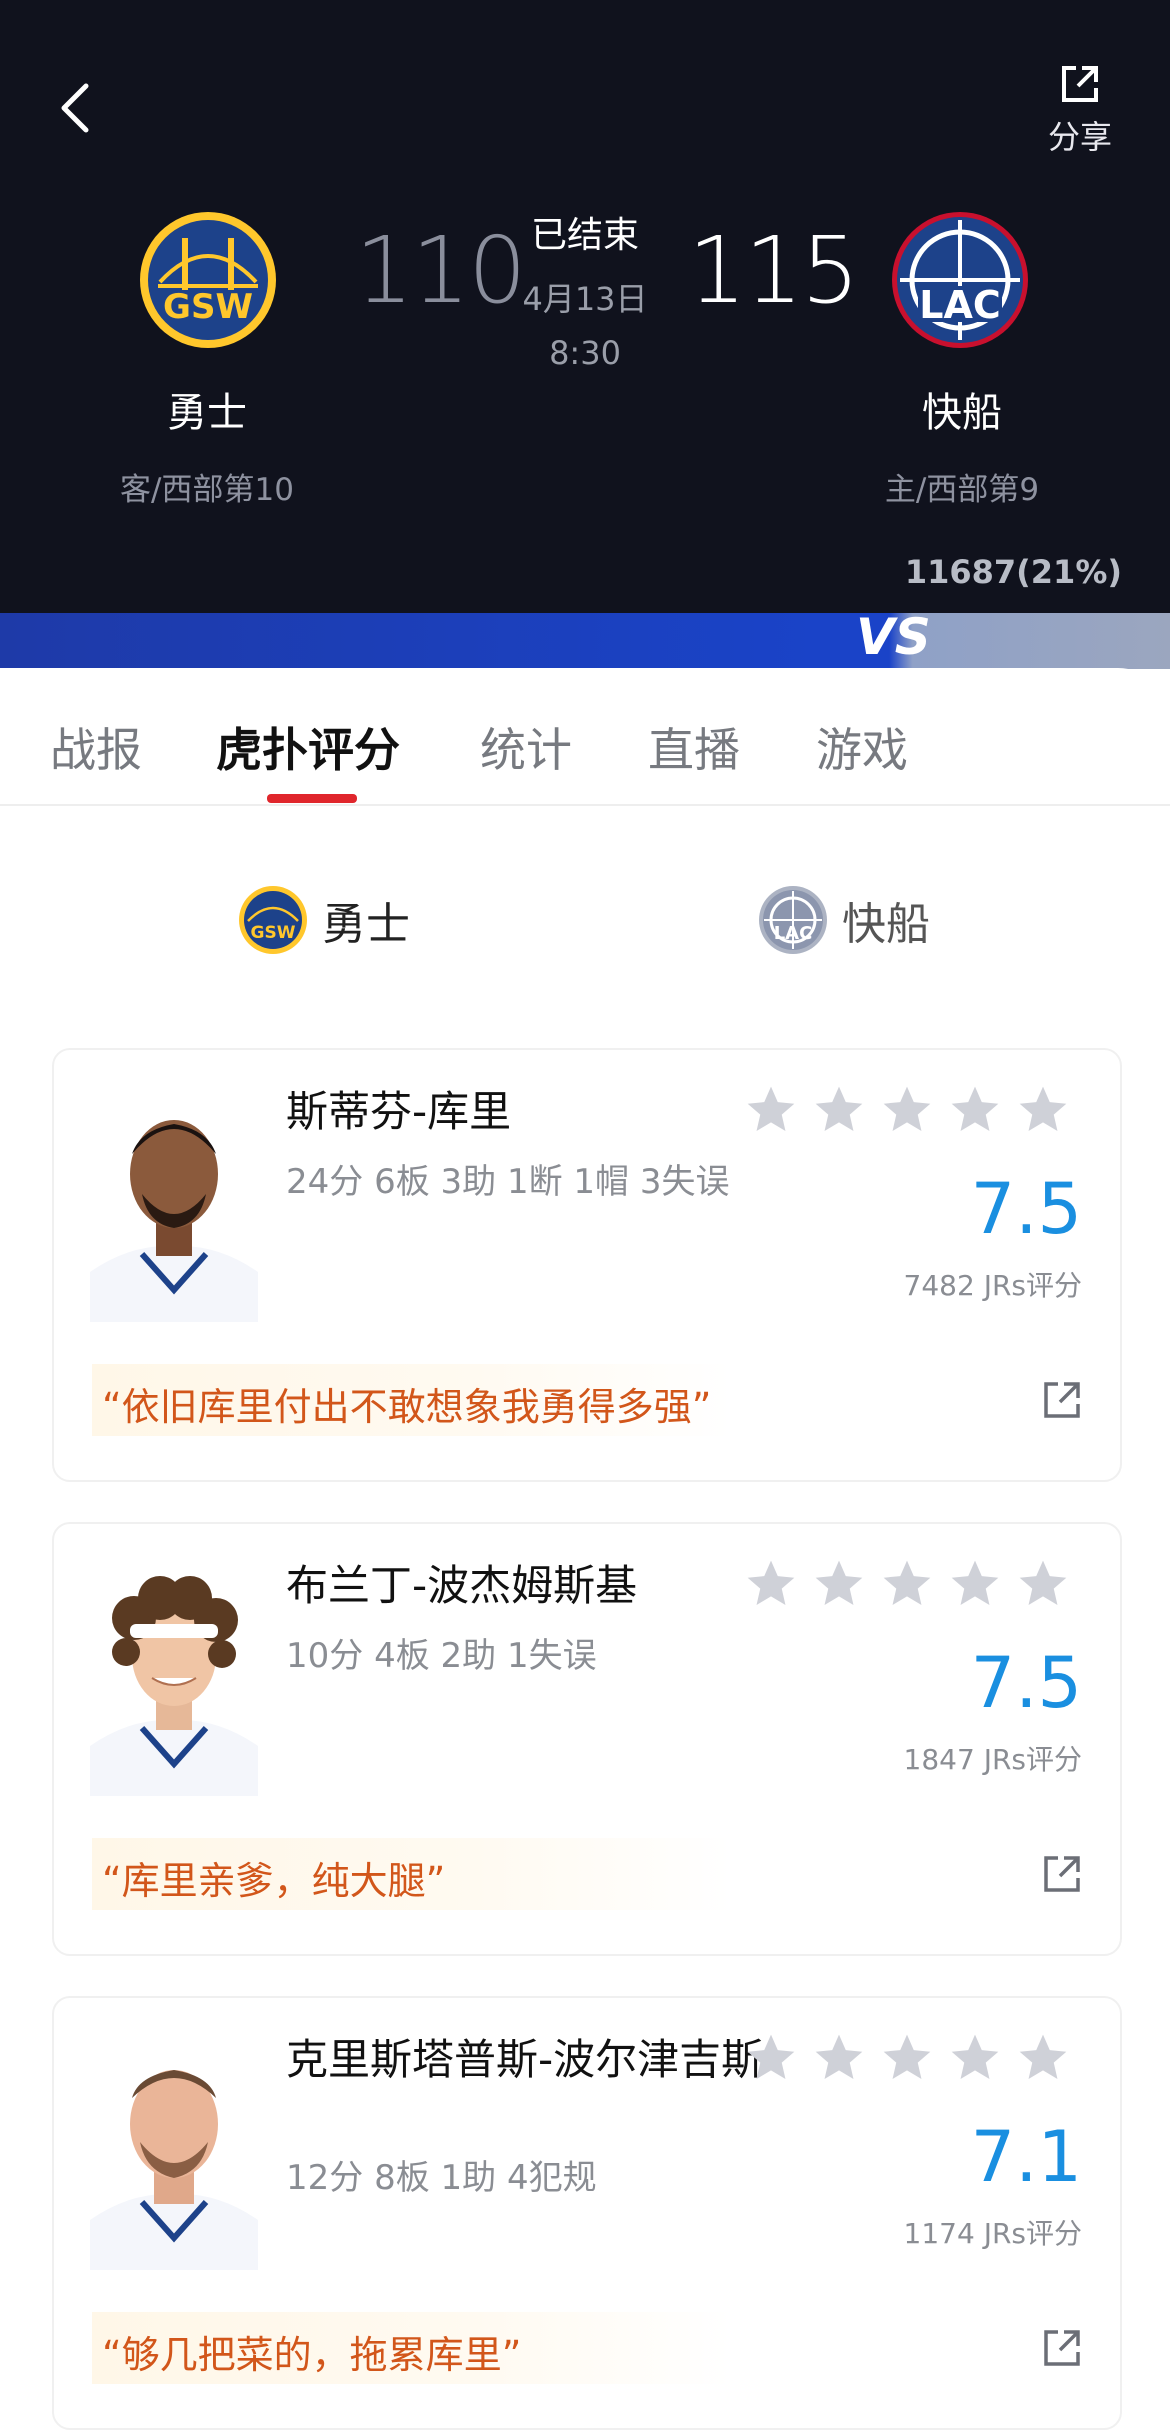  What do you see at coordinates (774, 270) in the screenshot?
I see `home-score: 115` at bounding box center [774, 270].